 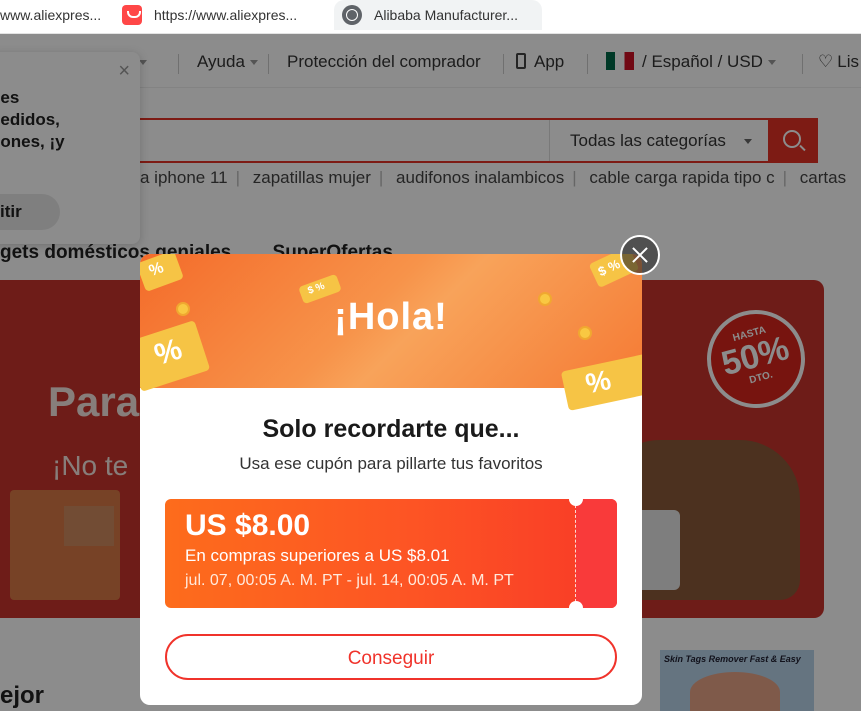 I want to click on modal-greeting: ¡Hola!, so click(x=391, y=317).